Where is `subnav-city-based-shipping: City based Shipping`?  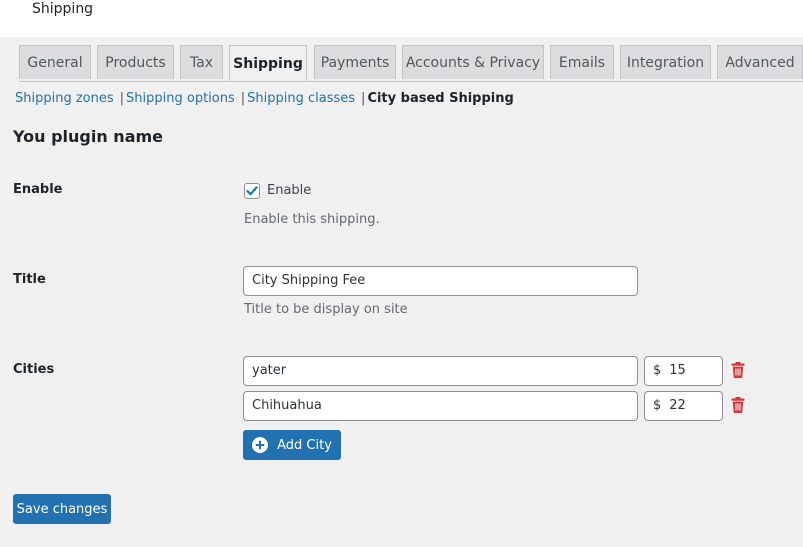
subnav-city-based-shipping: City based Shipping is located at coordinates (440, 98).